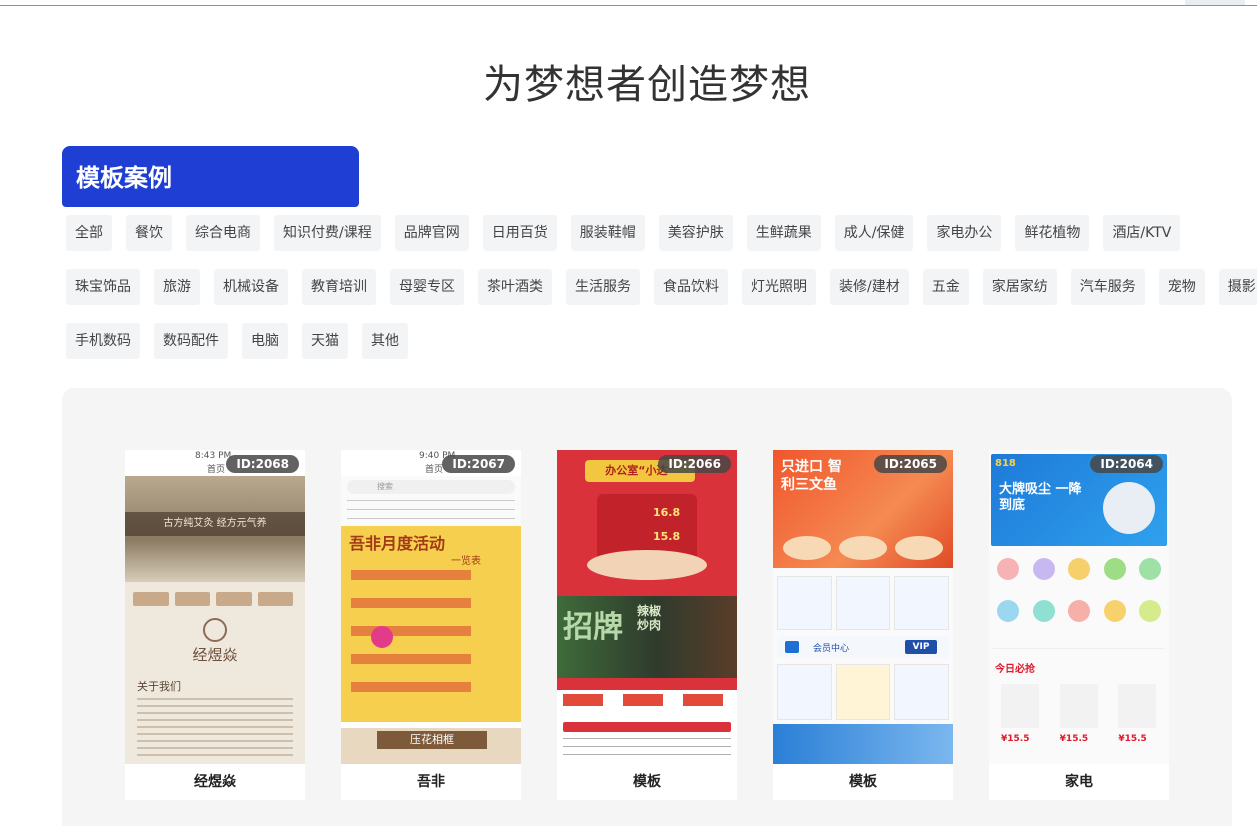  I want to click on category-chip: 品牌官网, so click(431, 233).